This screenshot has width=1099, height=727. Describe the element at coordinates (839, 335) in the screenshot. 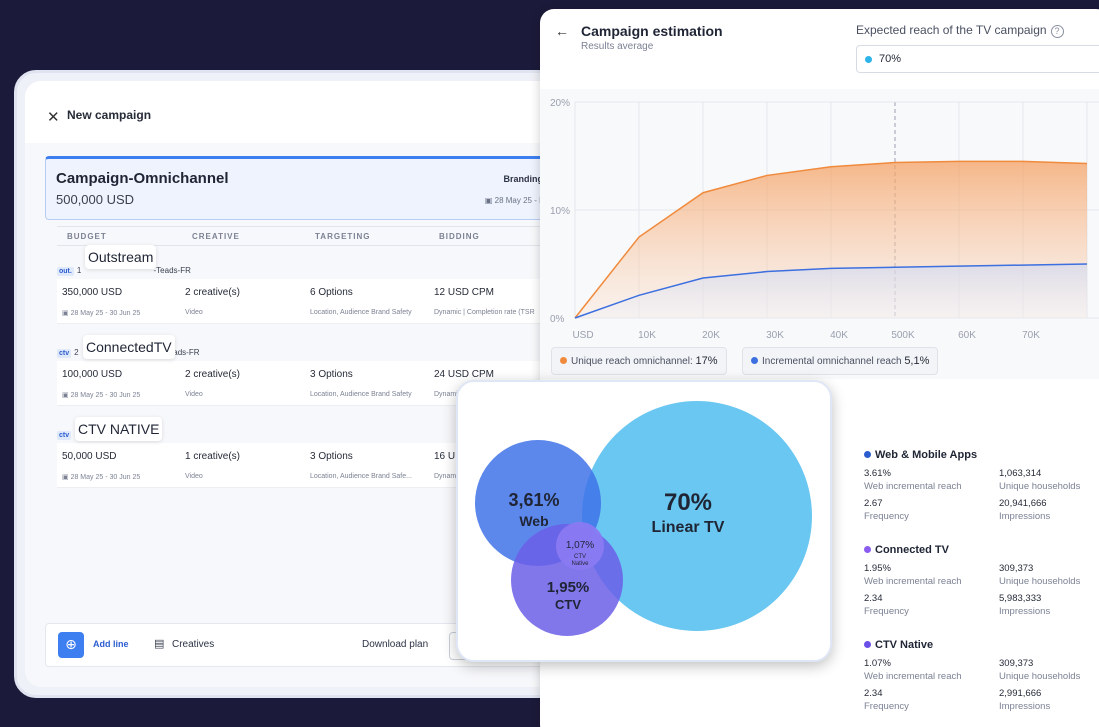

I see `x-tick-label: 40K` at that location.